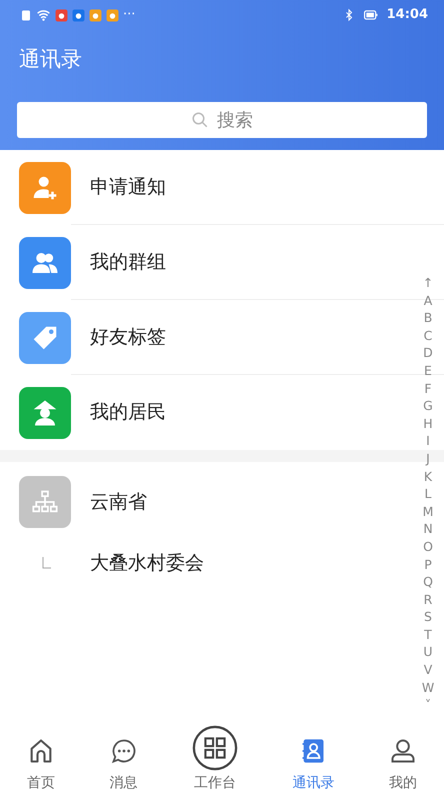 Image resolution: width=444 pixels, height=794 pixels. I want to click on index-letter: T, so click(428, 635).